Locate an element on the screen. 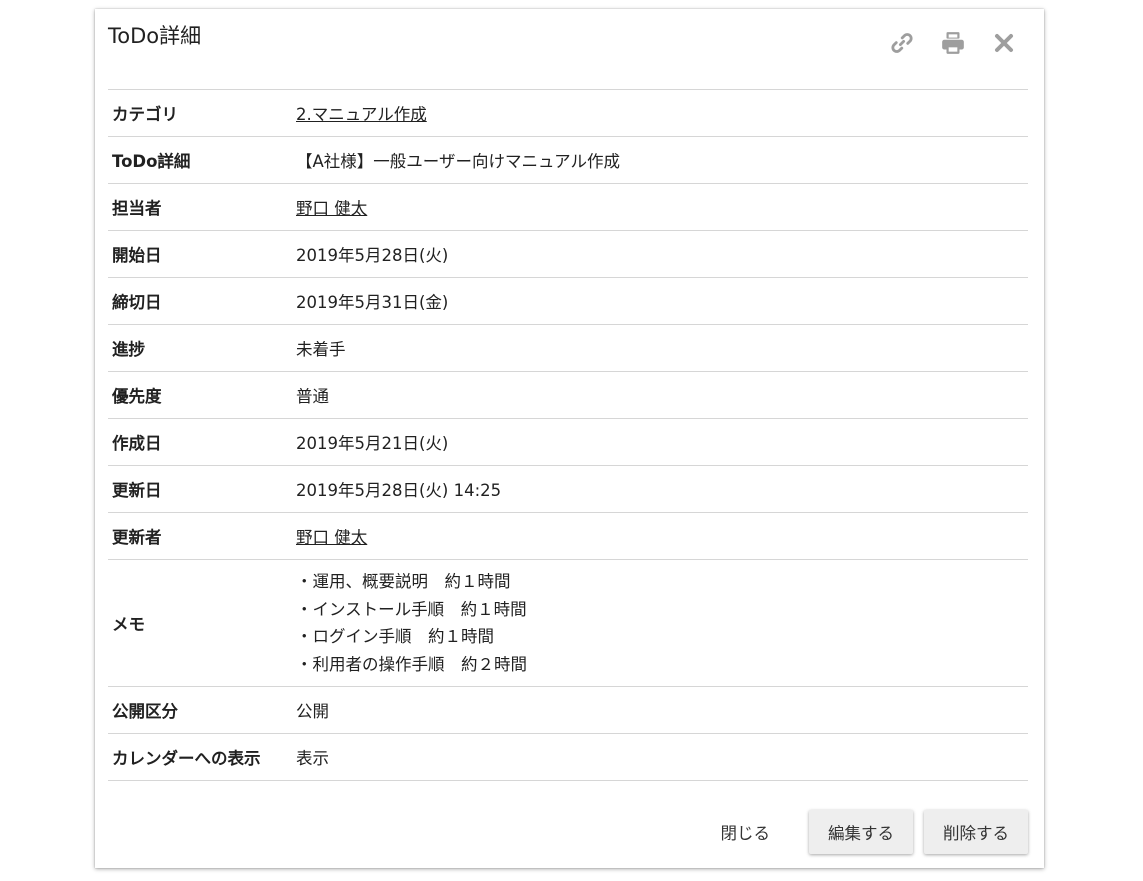 The image size is (1143, 881). row-created-date: 作成日 2019年5月21日(火) is located at coordinates (568, 442).